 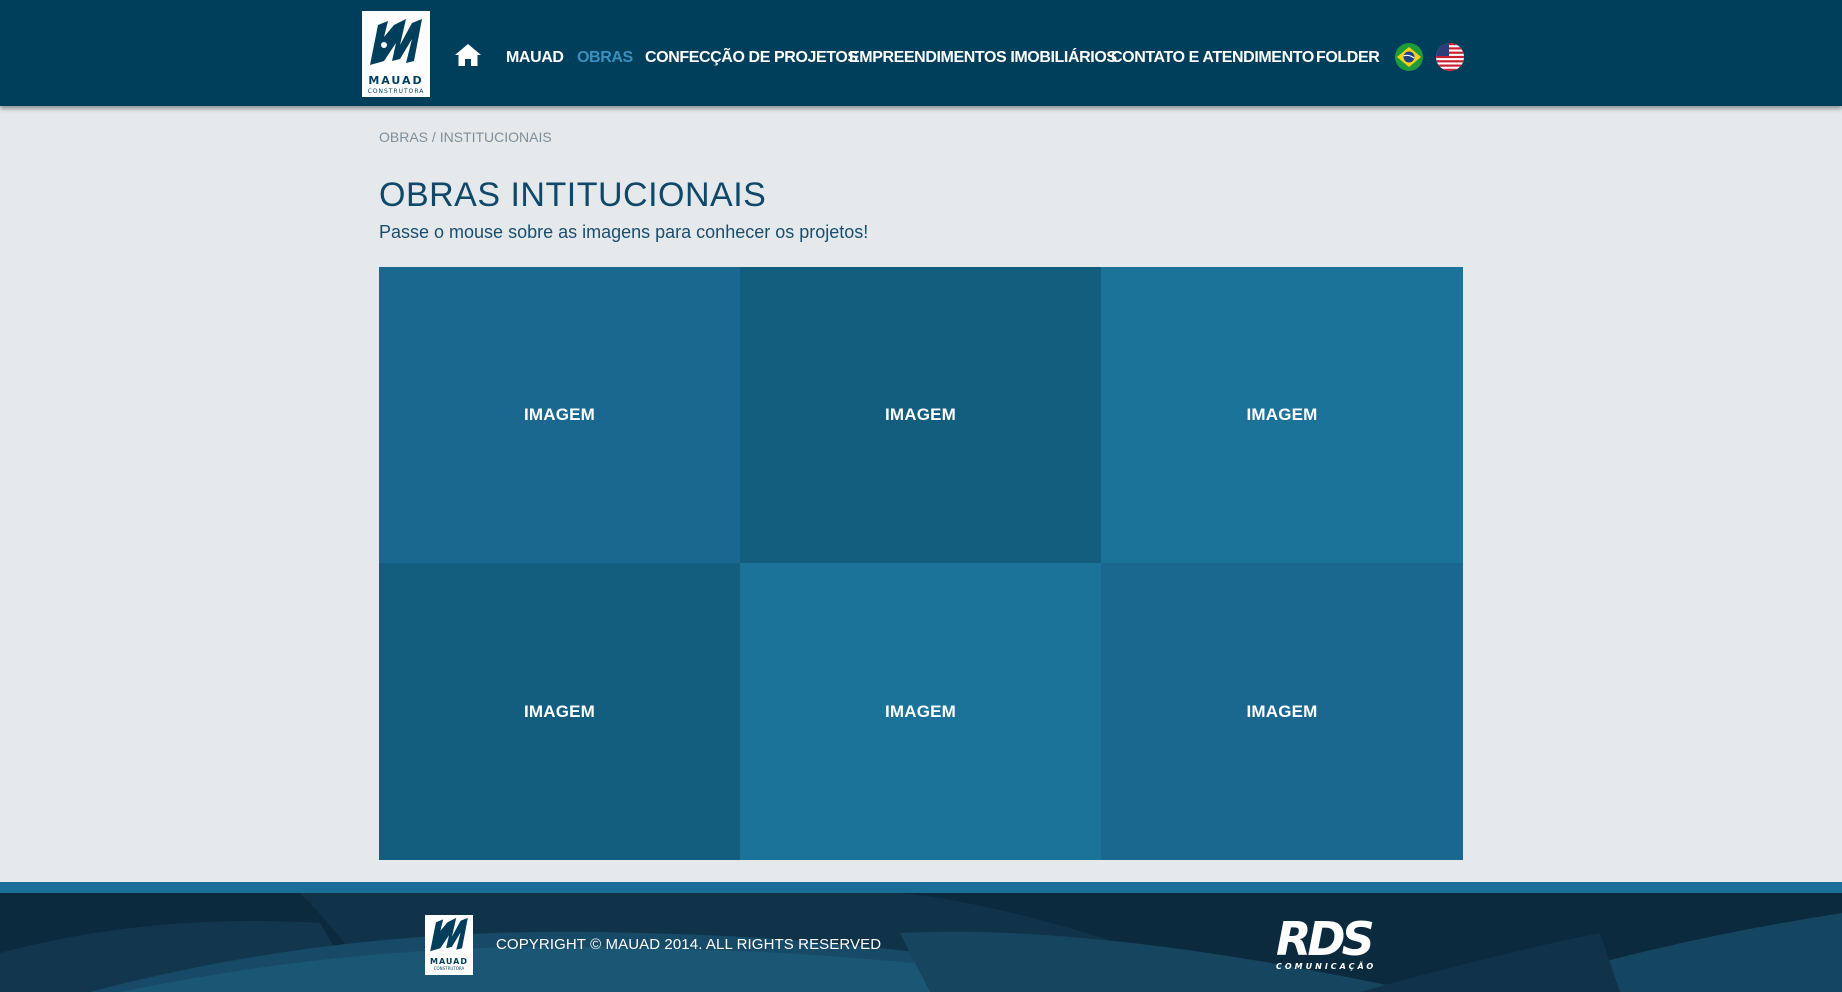 What do you see at coordinates (605, 58) in the screenshot?
I see `nav-item-obras: OBRAS` at bounding box center [605, 58].